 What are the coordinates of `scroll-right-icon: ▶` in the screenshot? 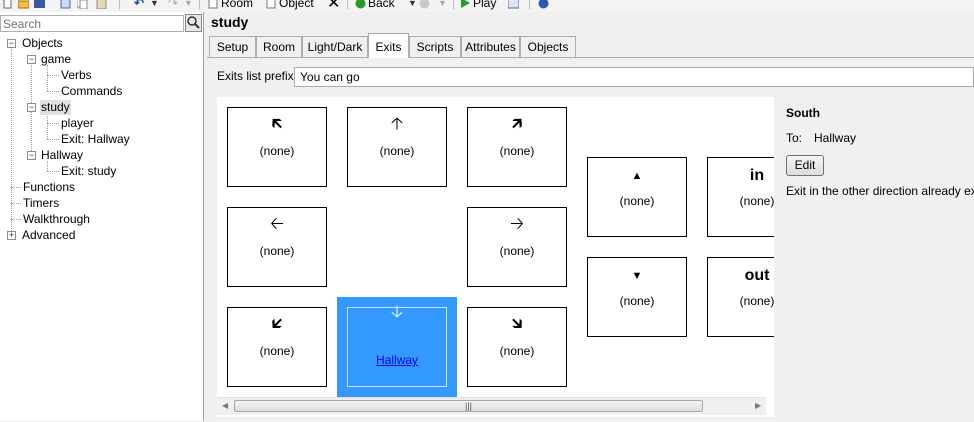 It's located at (758, 405).